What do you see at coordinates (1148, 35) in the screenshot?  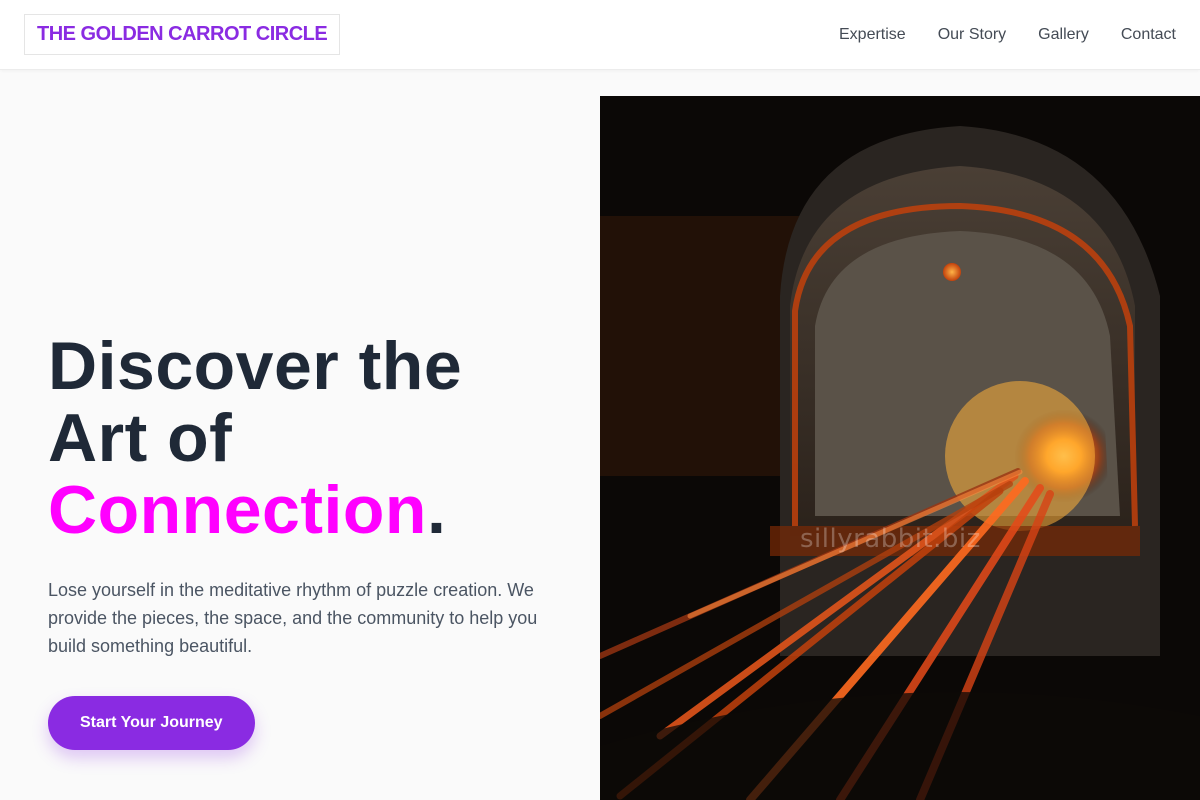 I see `nav-link-contact: Contact` at bounding box center [1148, 35].